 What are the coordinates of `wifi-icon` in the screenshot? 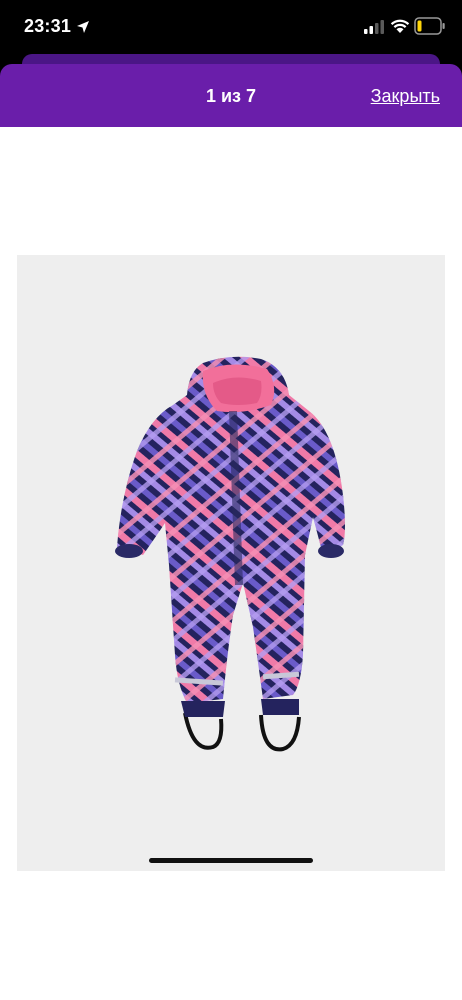 It's located at (400, 26).